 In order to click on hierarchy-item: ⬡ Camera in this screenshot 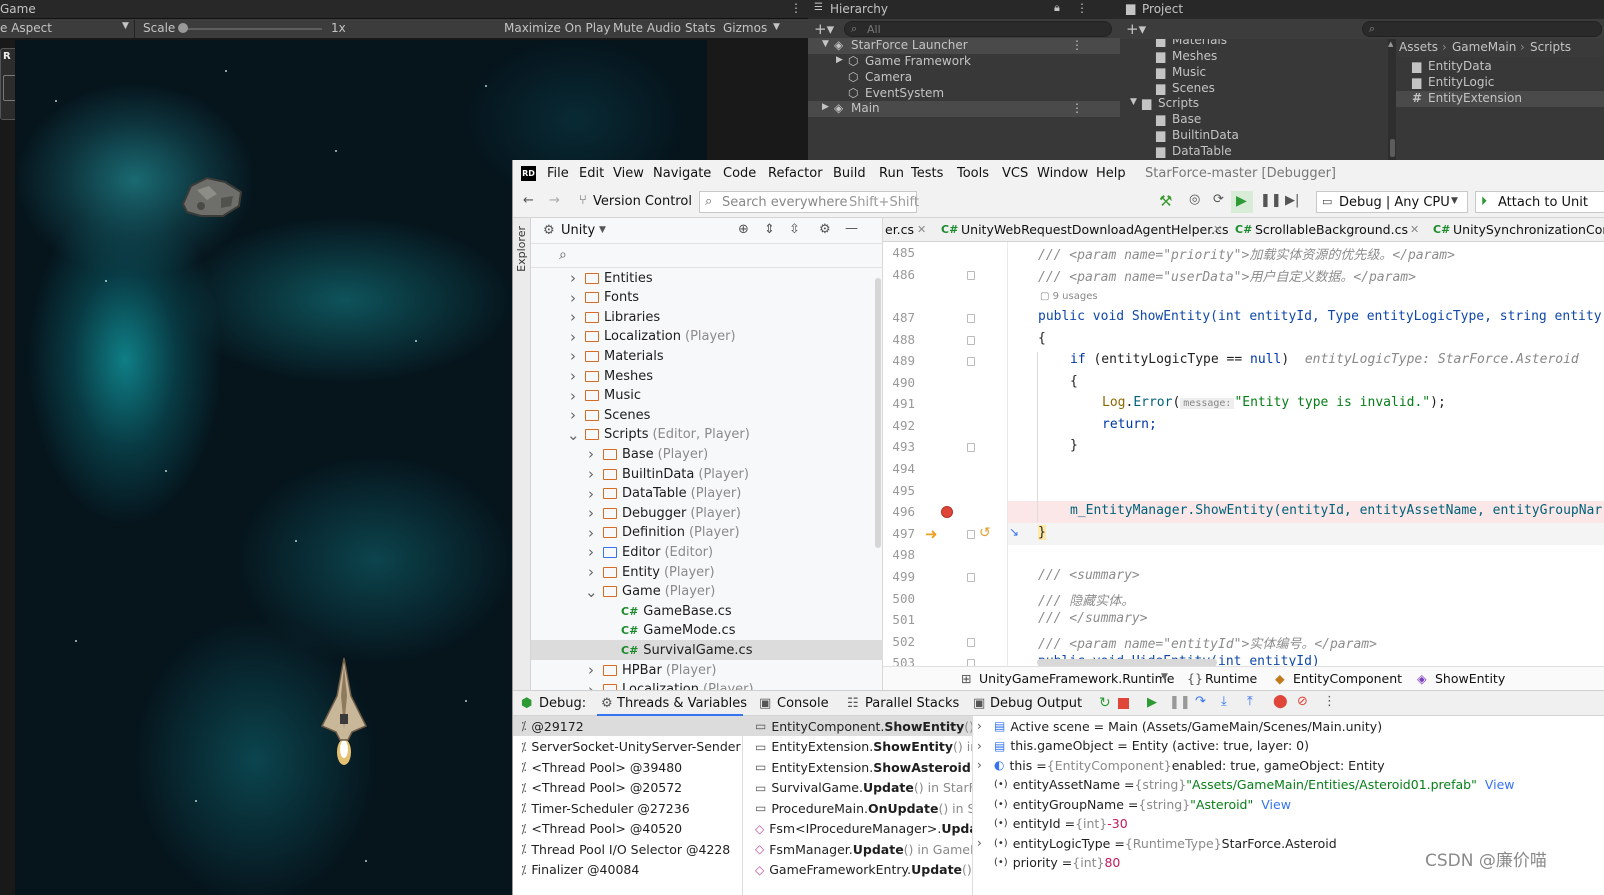, I will do `click(964, 78)`.